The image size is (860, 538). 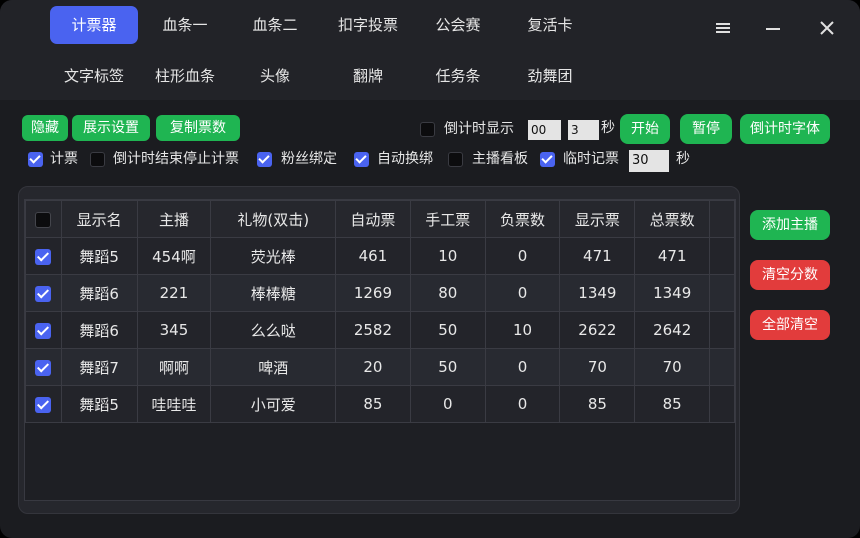 I want to click on cell-manual-votes: 10, so click(x=447, y=256).